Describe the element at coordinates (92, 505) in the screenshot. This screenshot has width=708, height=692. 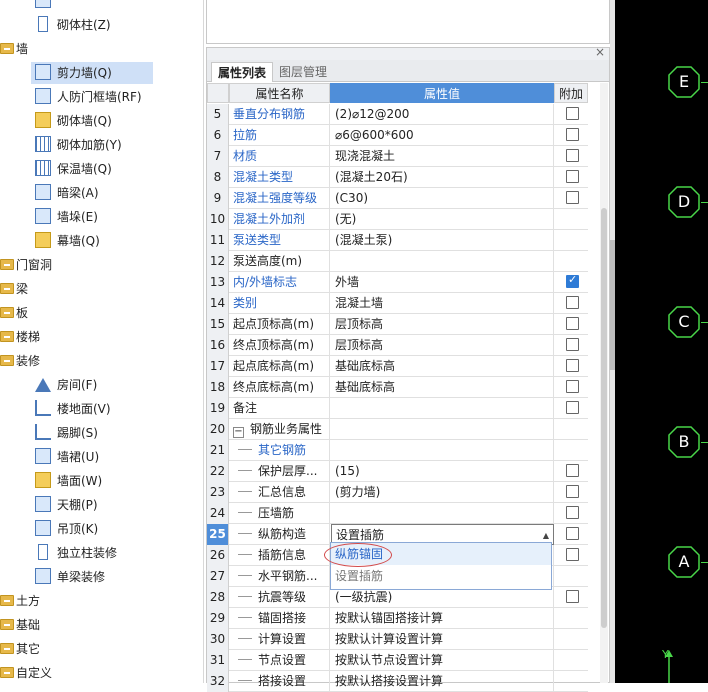
I see `tree-item: 天棚(P)` at that location.